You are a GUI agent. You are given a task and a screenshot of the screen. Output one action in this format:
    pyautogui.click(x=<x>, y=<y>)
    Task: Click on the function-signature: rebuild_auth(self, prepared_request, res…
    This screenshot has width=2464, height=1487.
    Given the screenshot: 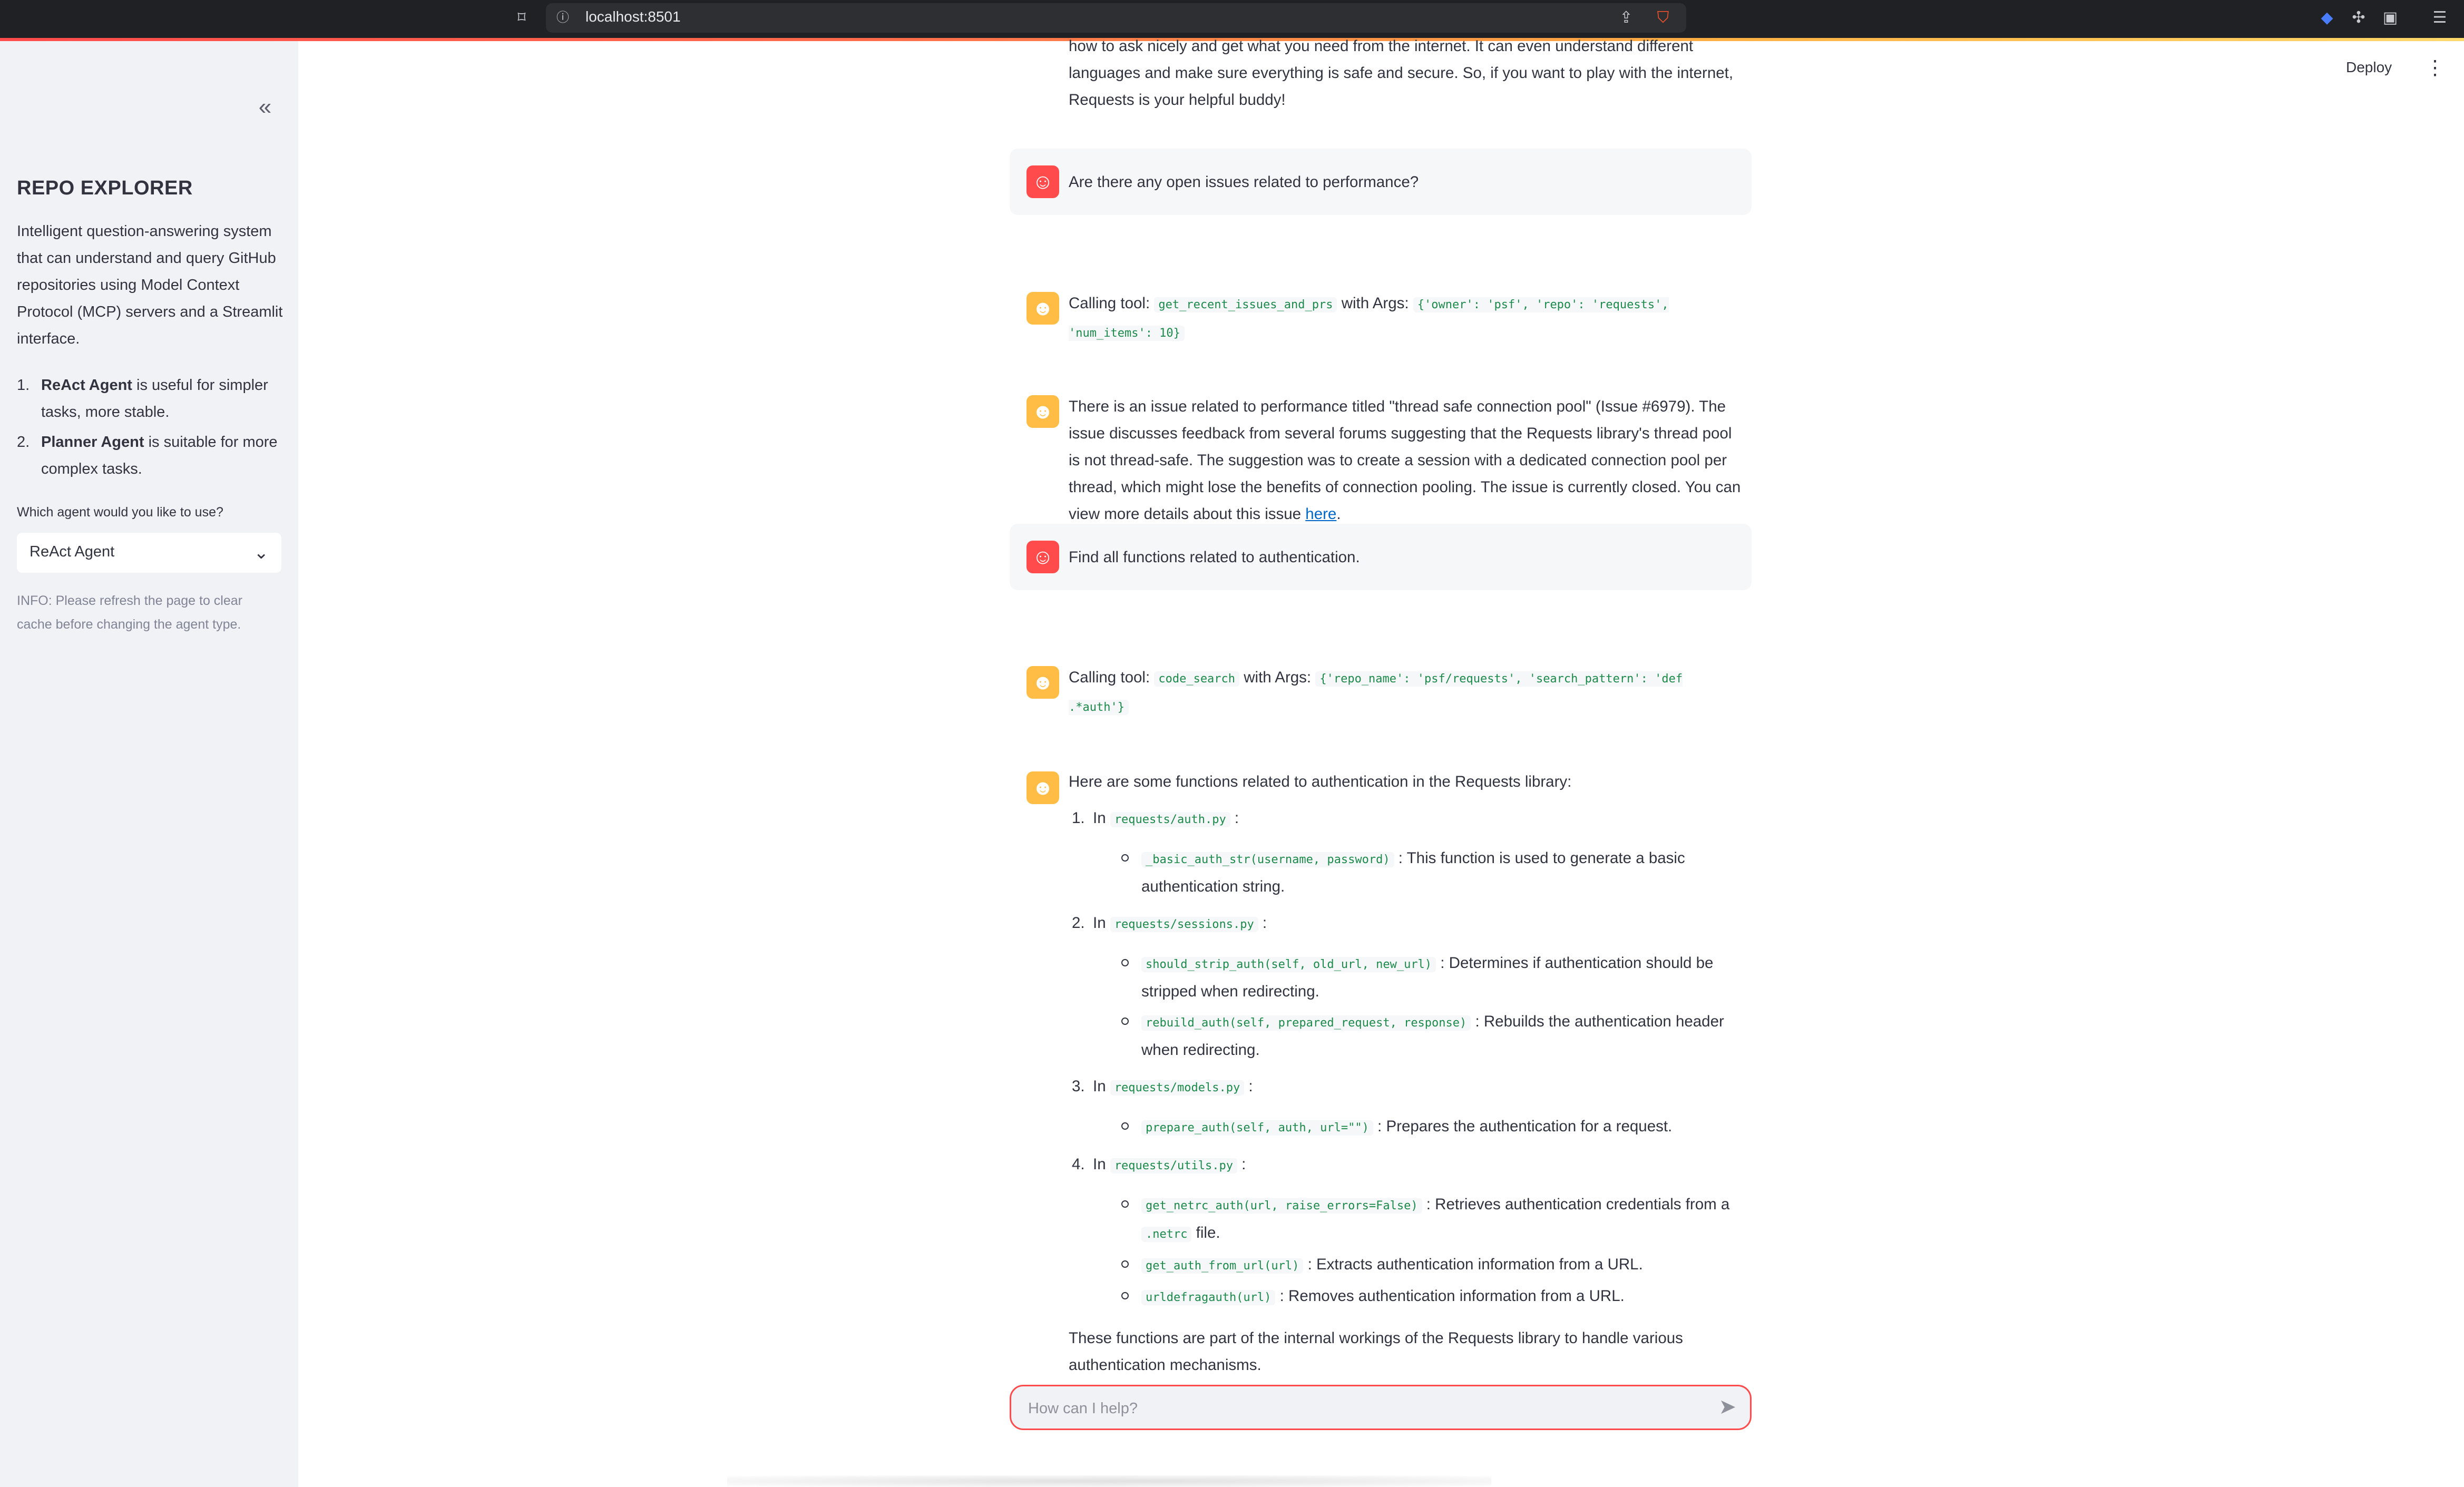 What is the action you would take?
    pyautogui.click(x=1306, y=1023)
    